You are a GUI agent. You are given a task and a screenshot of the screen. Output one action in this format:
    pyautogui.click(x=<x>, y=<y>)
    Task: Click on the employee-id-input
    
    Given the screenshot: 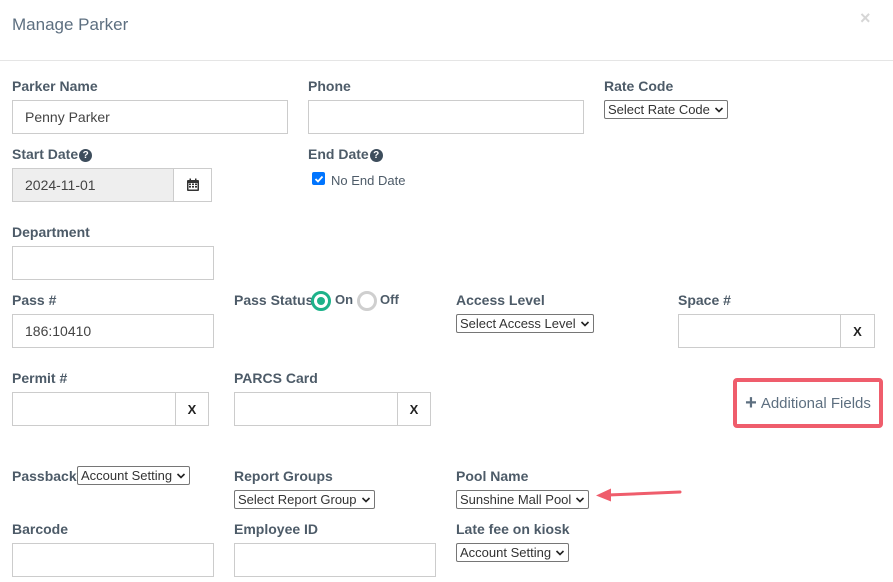 What is the action you would take?
    pyautogui.click(x=335, y=560)
    